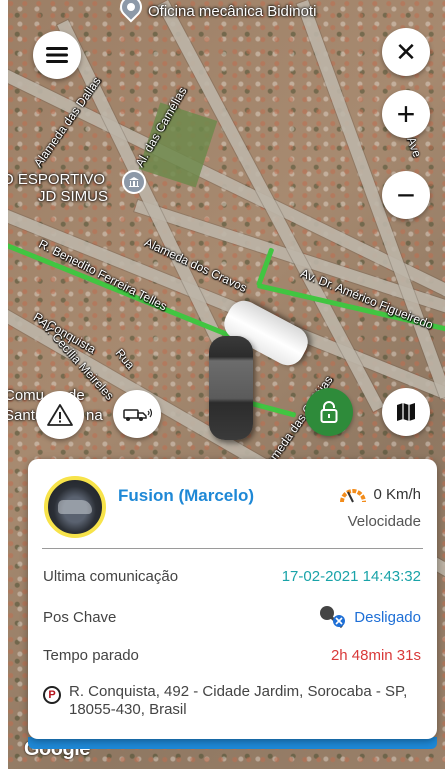 The image size is (445, 769). What do you see at coordinates (353, 495) in the screenshot?
I see `speedometer-icon` at bounding box center [353, 495].